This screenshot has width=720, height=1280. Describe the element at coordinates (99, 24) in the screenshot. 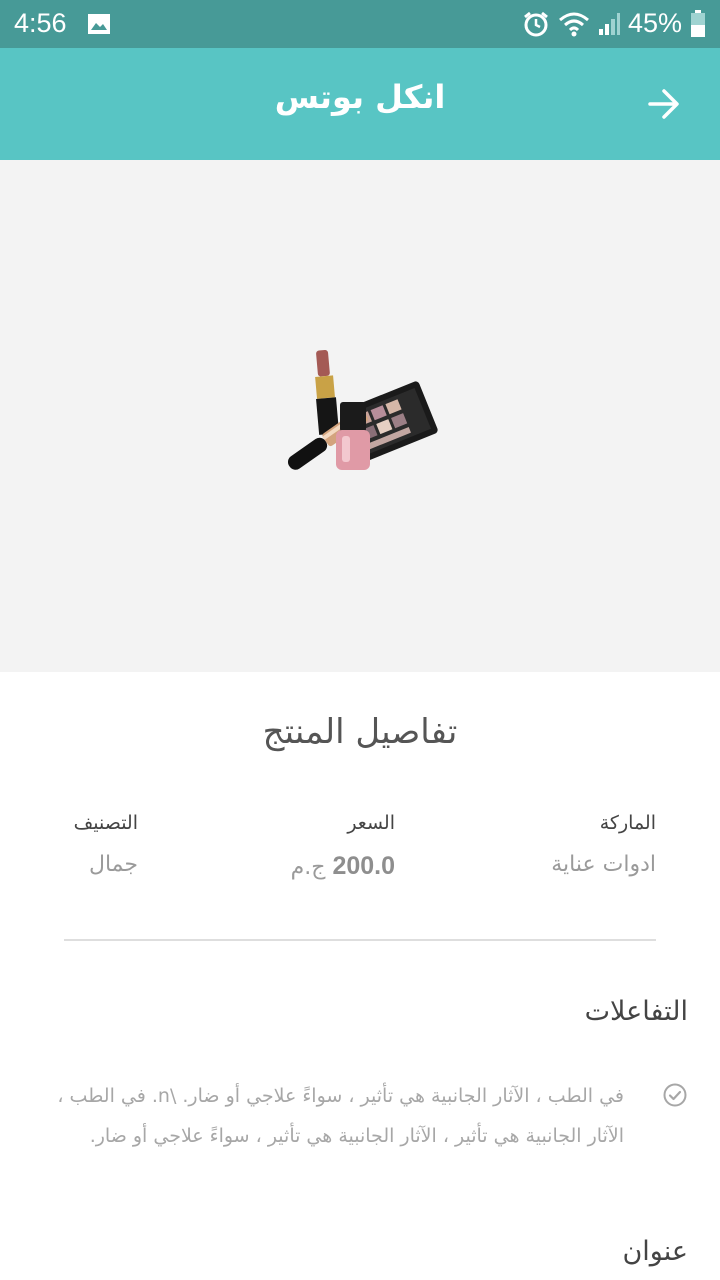

I see `image-icon` at that location.